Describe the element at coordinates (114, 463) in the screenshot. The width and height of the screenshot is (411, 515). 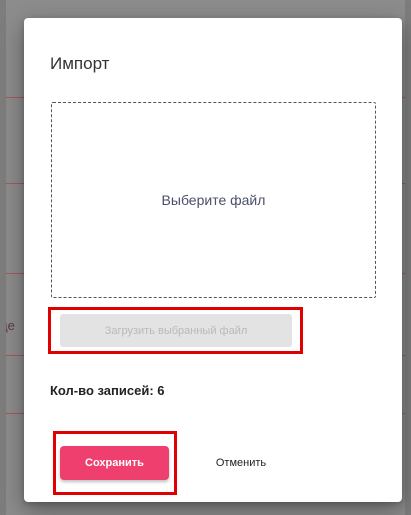
I see `save-button: Сохранить` at that location.